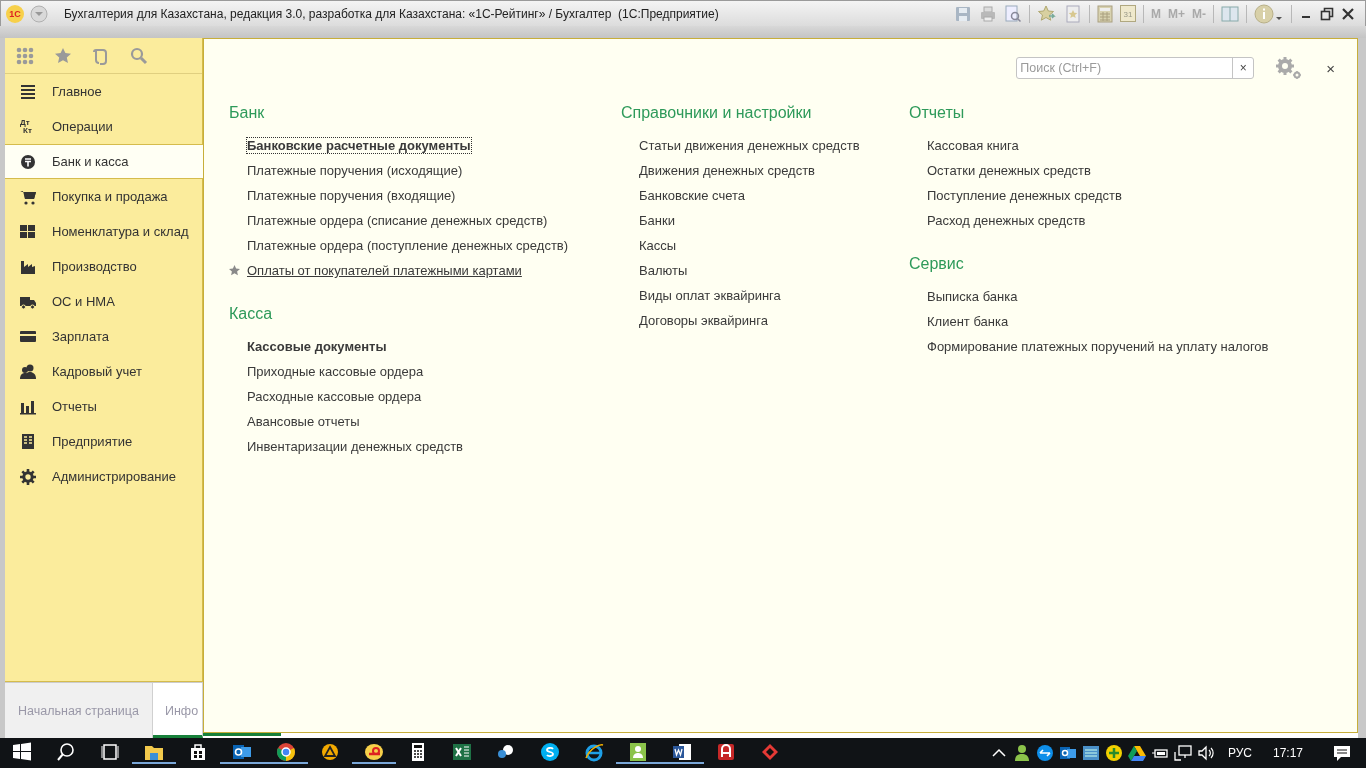 Image resolution: width=1366 pixels, height=768 pixels. I want to click on sidebar-item-label: Отчеты, so click(74, 406).